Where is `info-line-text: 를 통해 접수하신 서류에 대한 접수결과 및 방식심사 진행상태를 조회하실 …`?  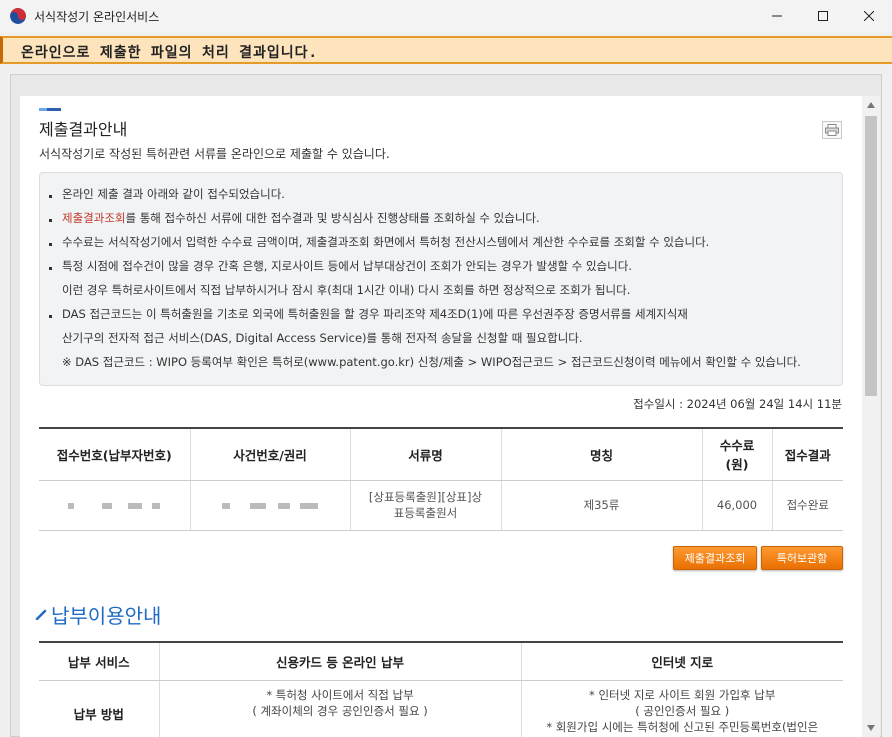
info-line-text: 를 통해 접수하신 서류에 대한 접수결과 및 방식심사 진행상태를 조회하실 … is located at coordinates (332, 218).